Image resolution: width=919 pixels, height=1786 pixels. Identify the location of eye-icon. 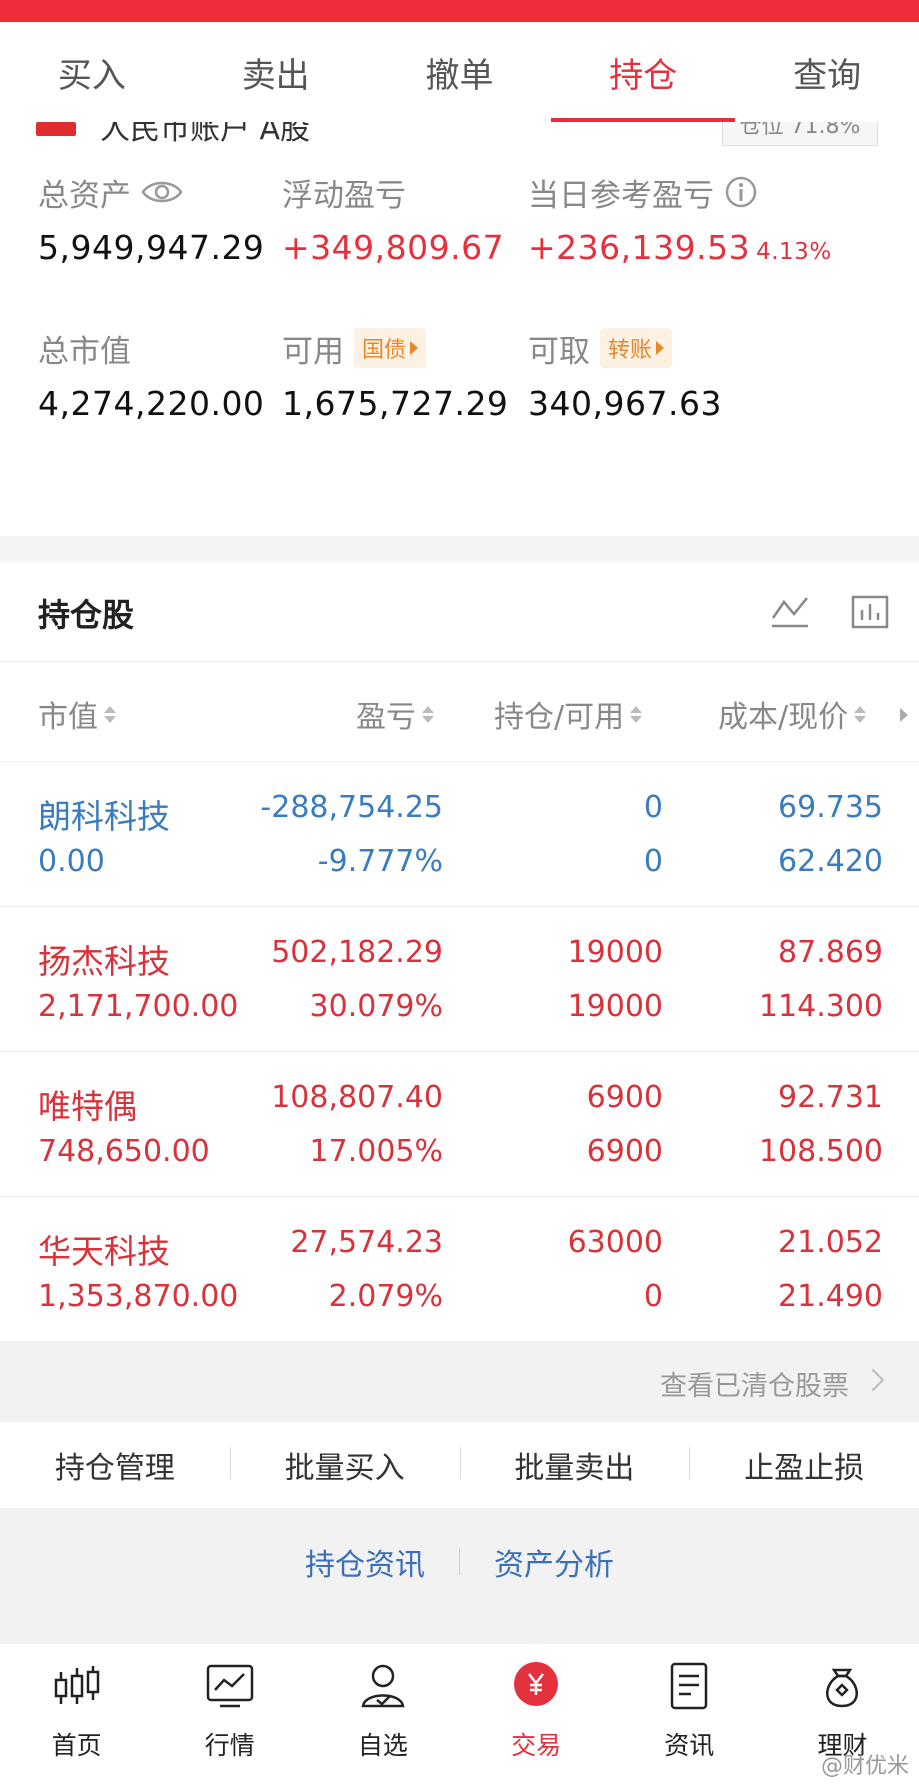
(162, 192).